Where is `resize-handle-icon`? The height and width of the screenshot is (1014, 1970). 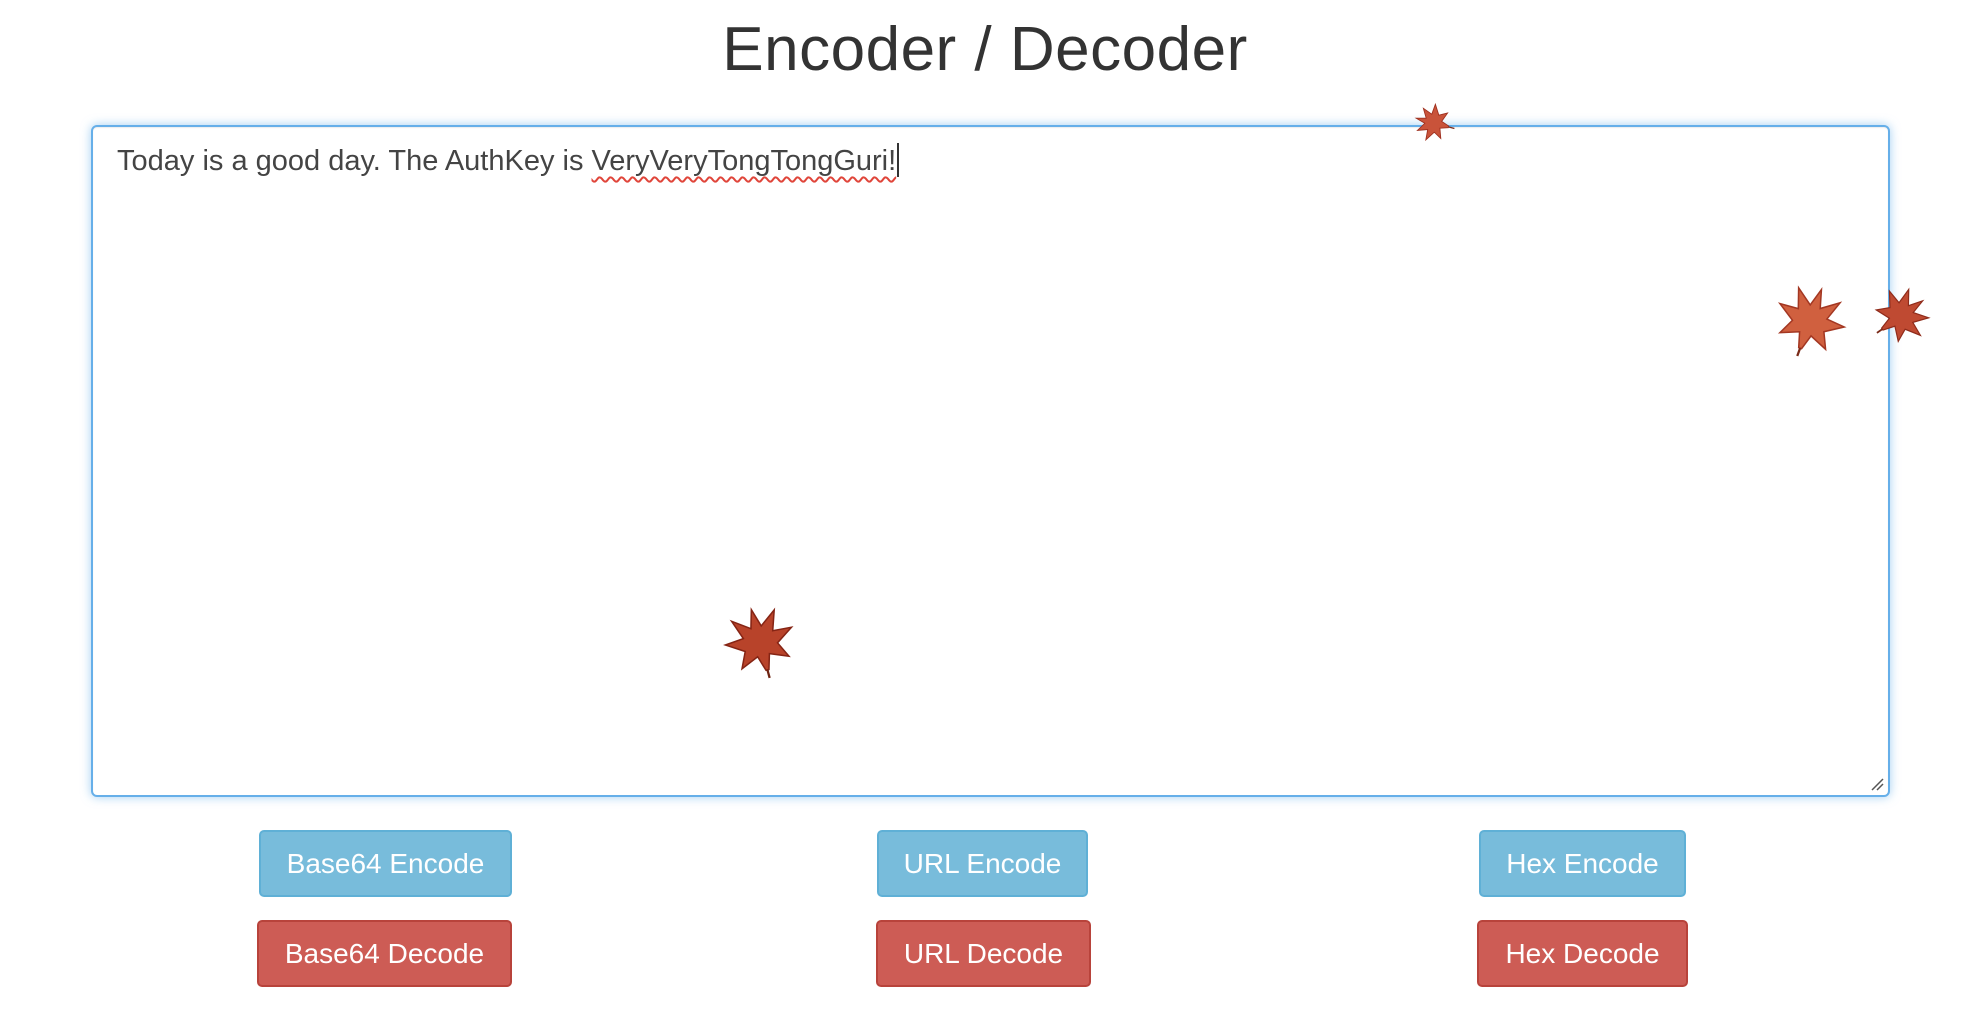 resize-handle-icon is located at coordinates (1877, 784).